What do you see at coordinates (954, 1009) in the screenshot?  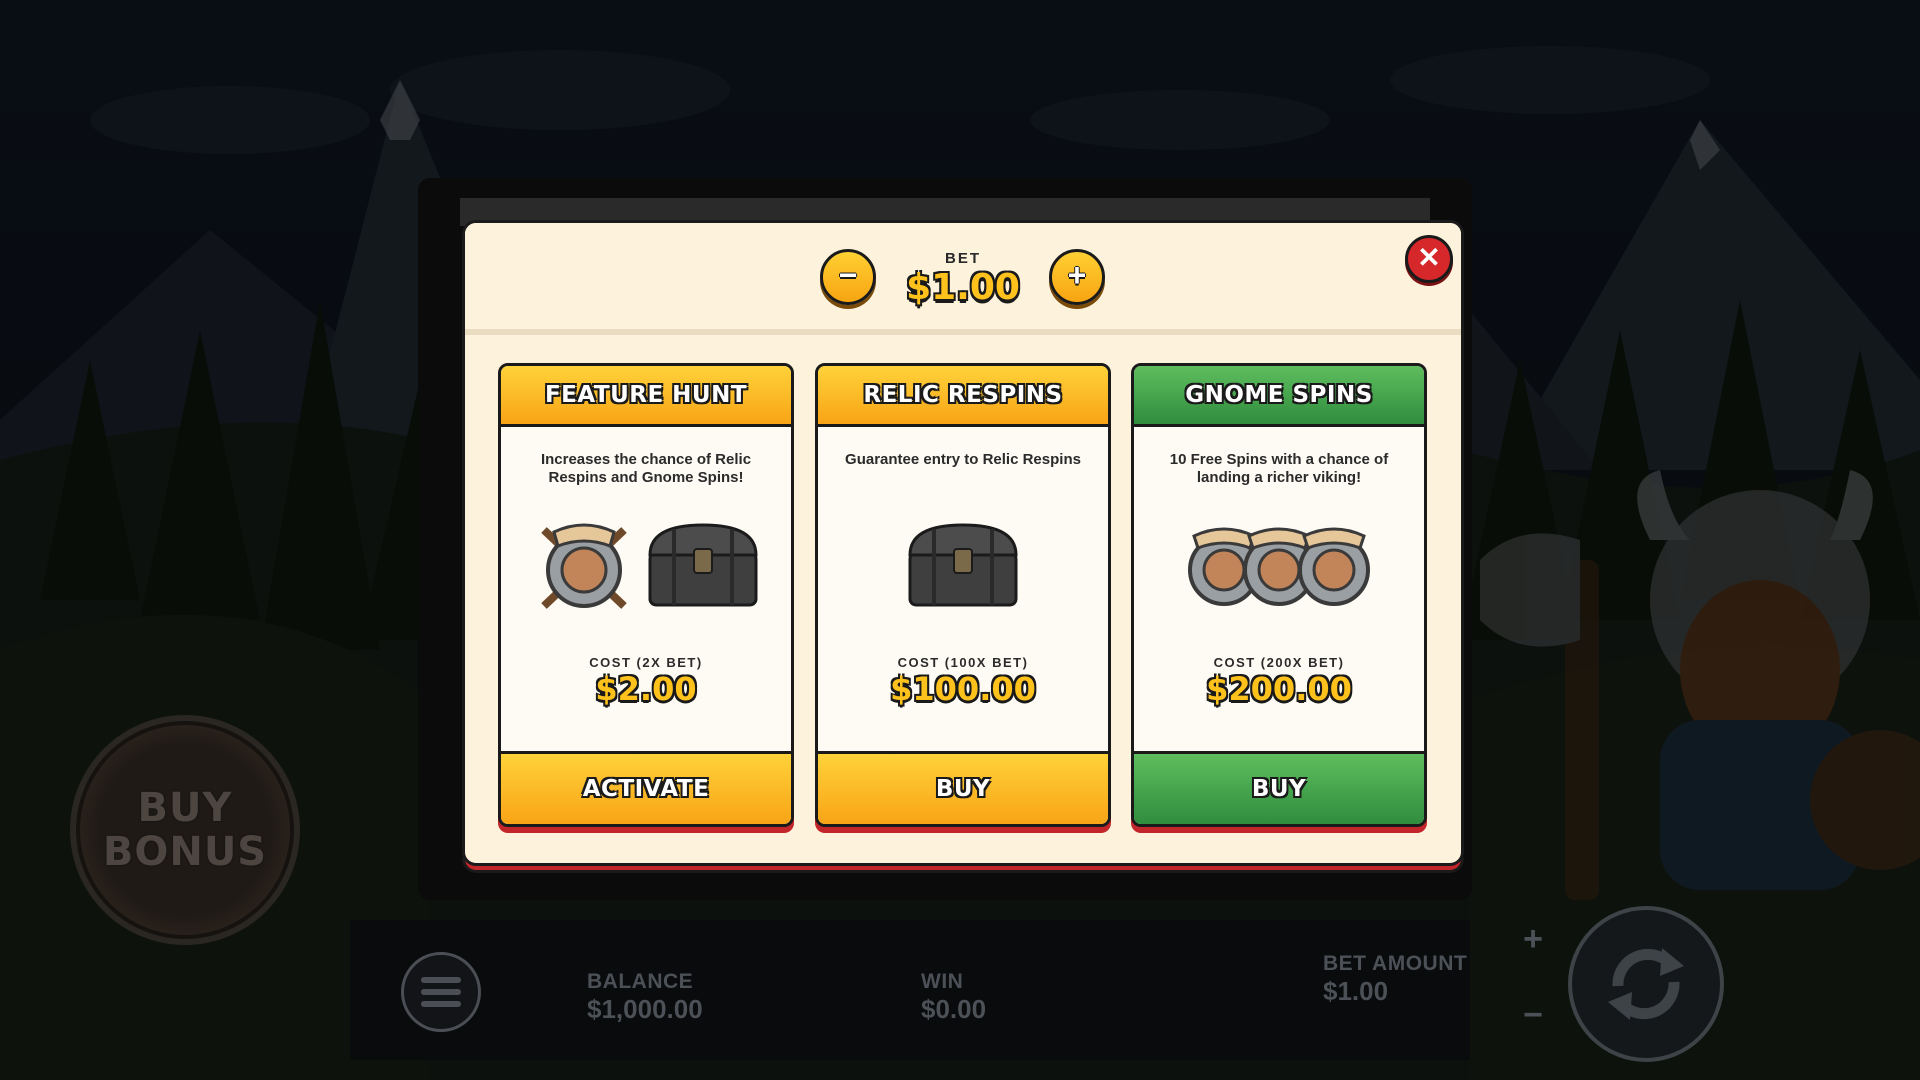 I see `win-value: $0.00` at bounding box center [954, 1009].